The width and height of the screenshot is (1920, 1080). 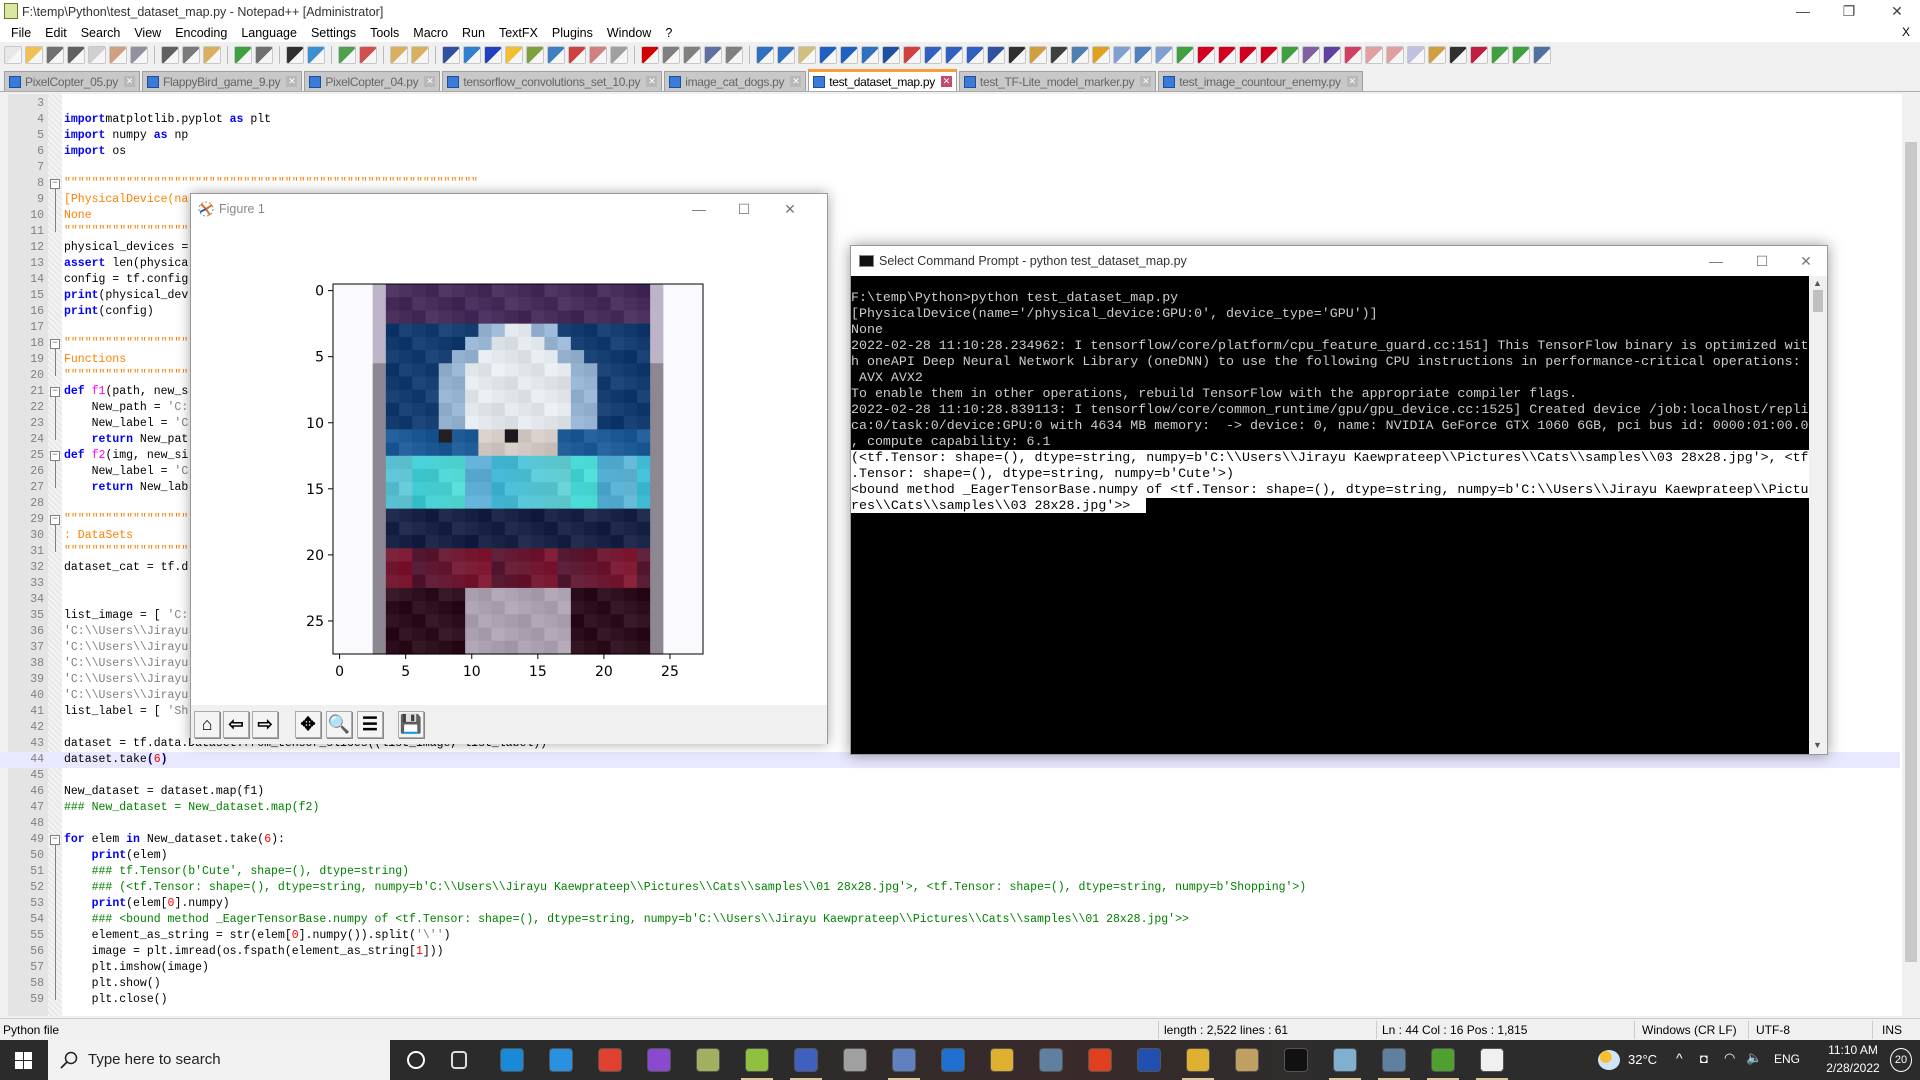 I want to click on plugin-doc-3-icon, so click(x=1416, y=55).